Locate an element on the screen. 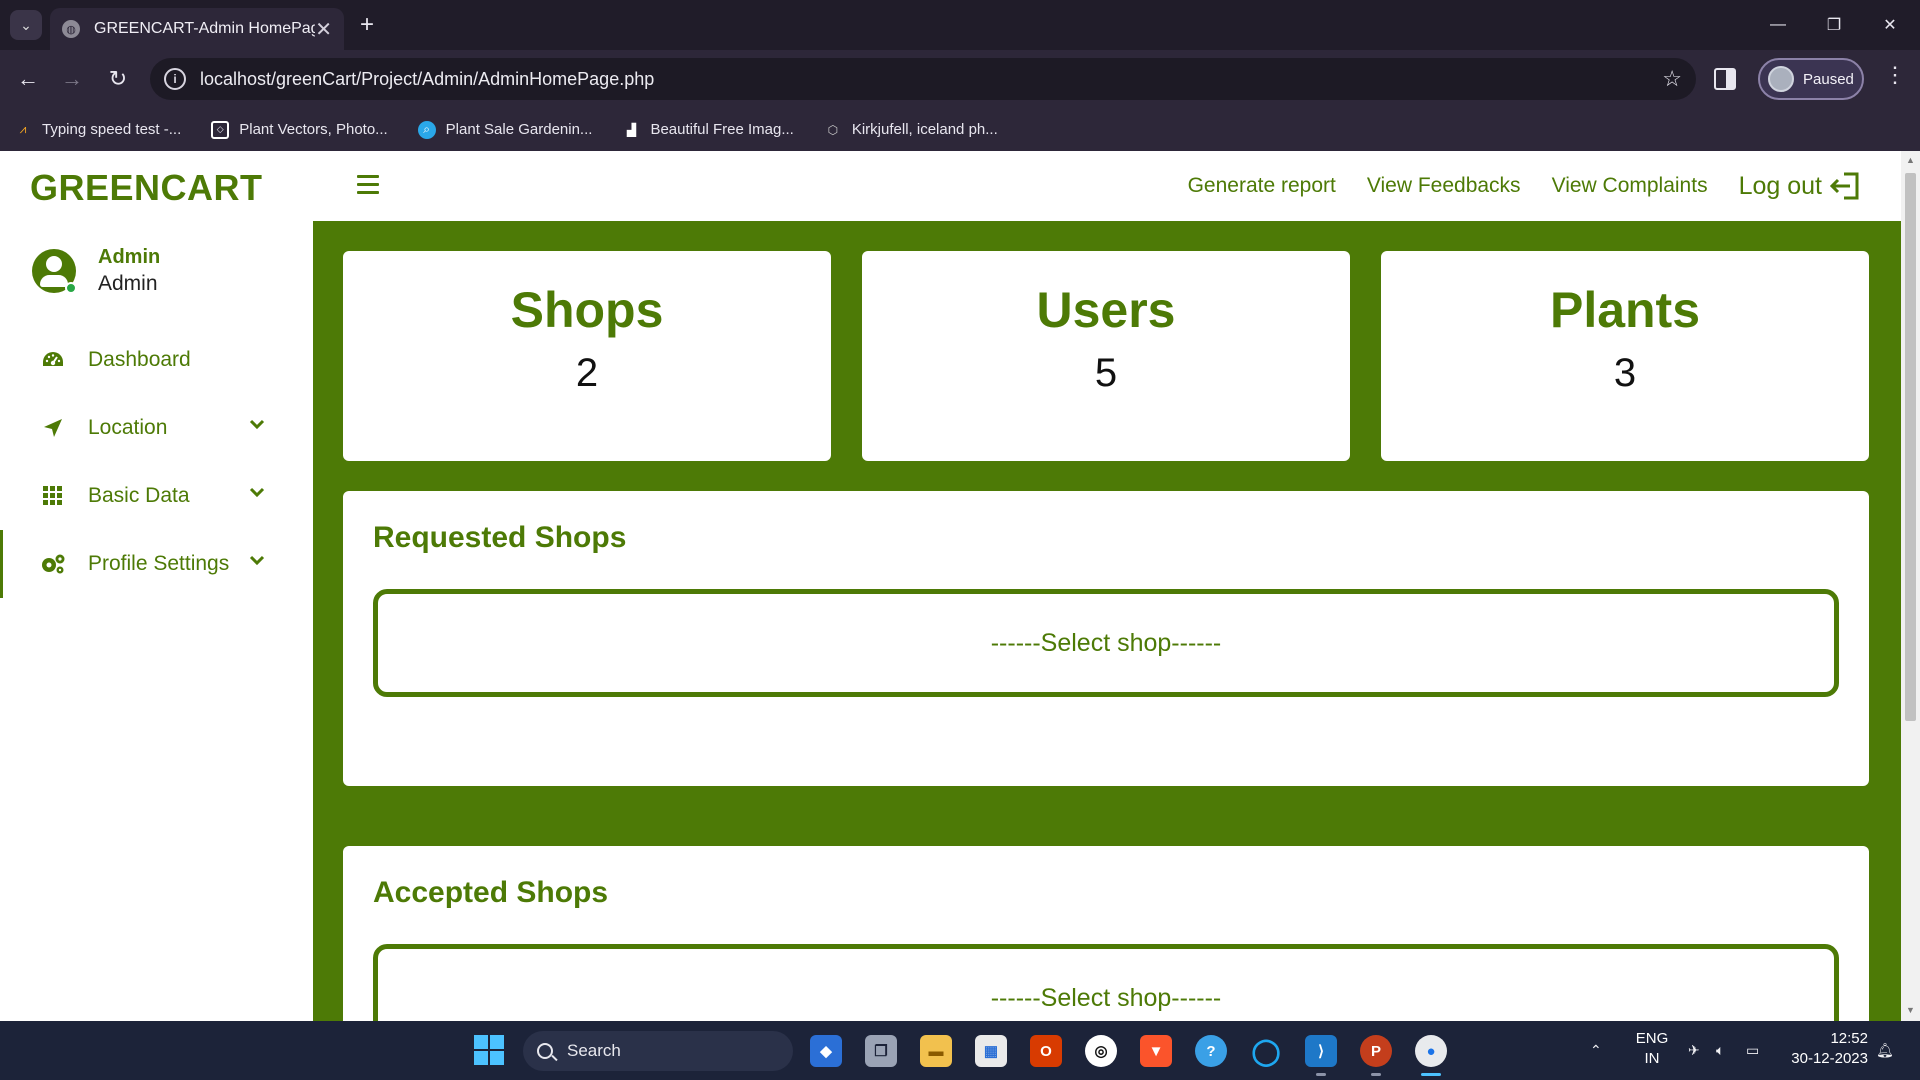 This screenshot has width=1920, height=1080. close-window-icon: ✕ is located at coordinates (1890, 25).